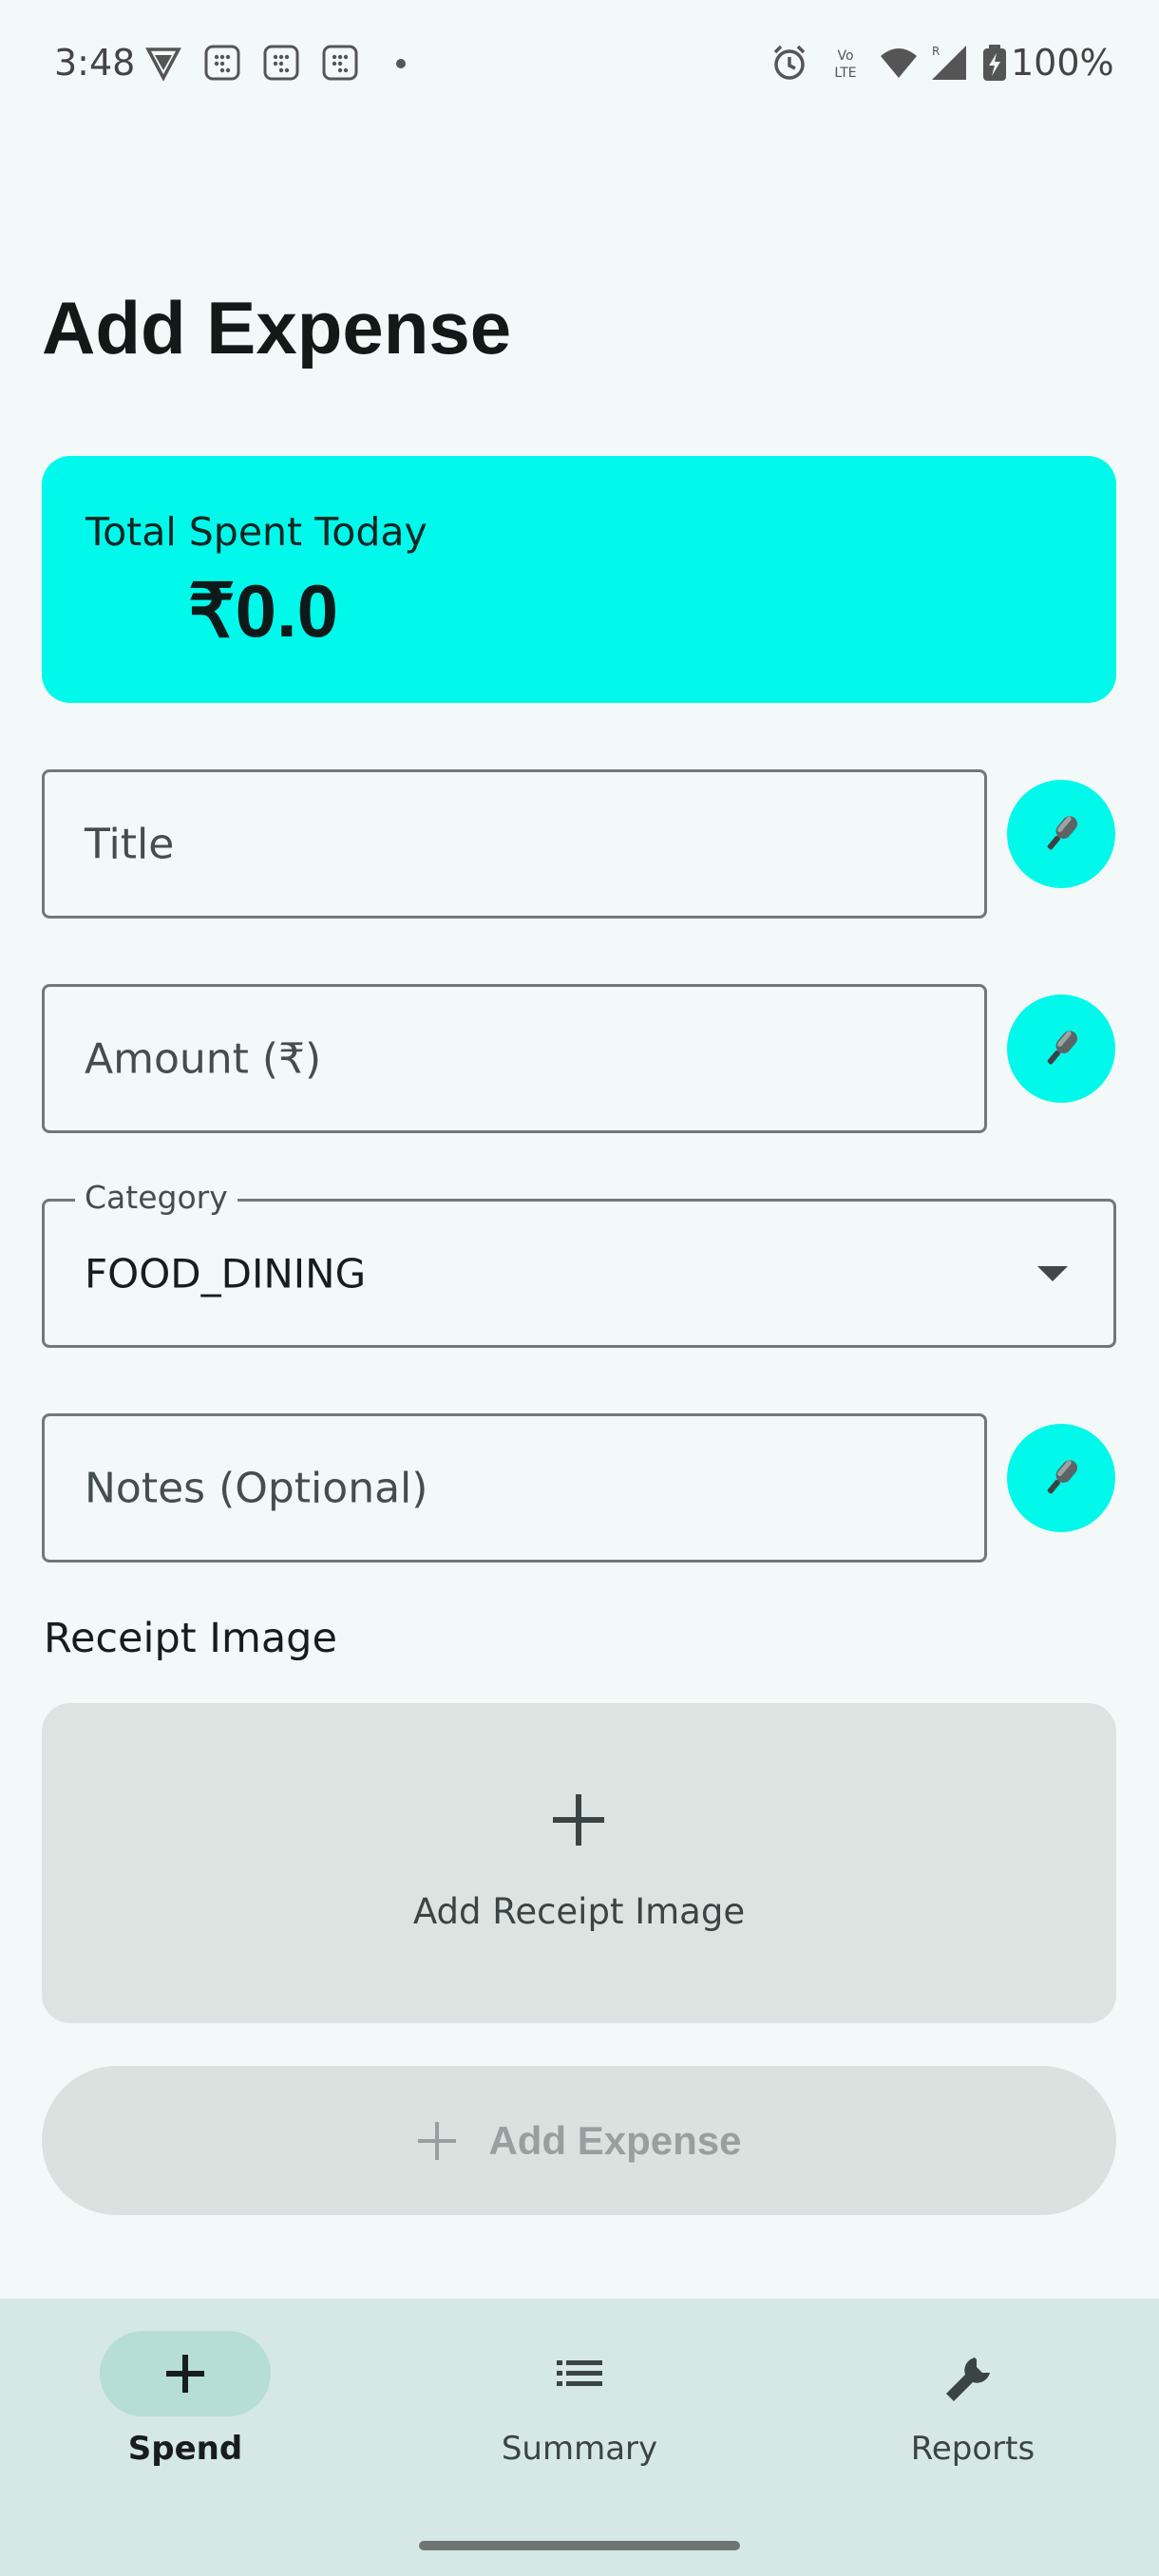 This screenshot has height=2576, width=1159. I want to click on add-expense-button: Add Expense, so click(579, 2140).